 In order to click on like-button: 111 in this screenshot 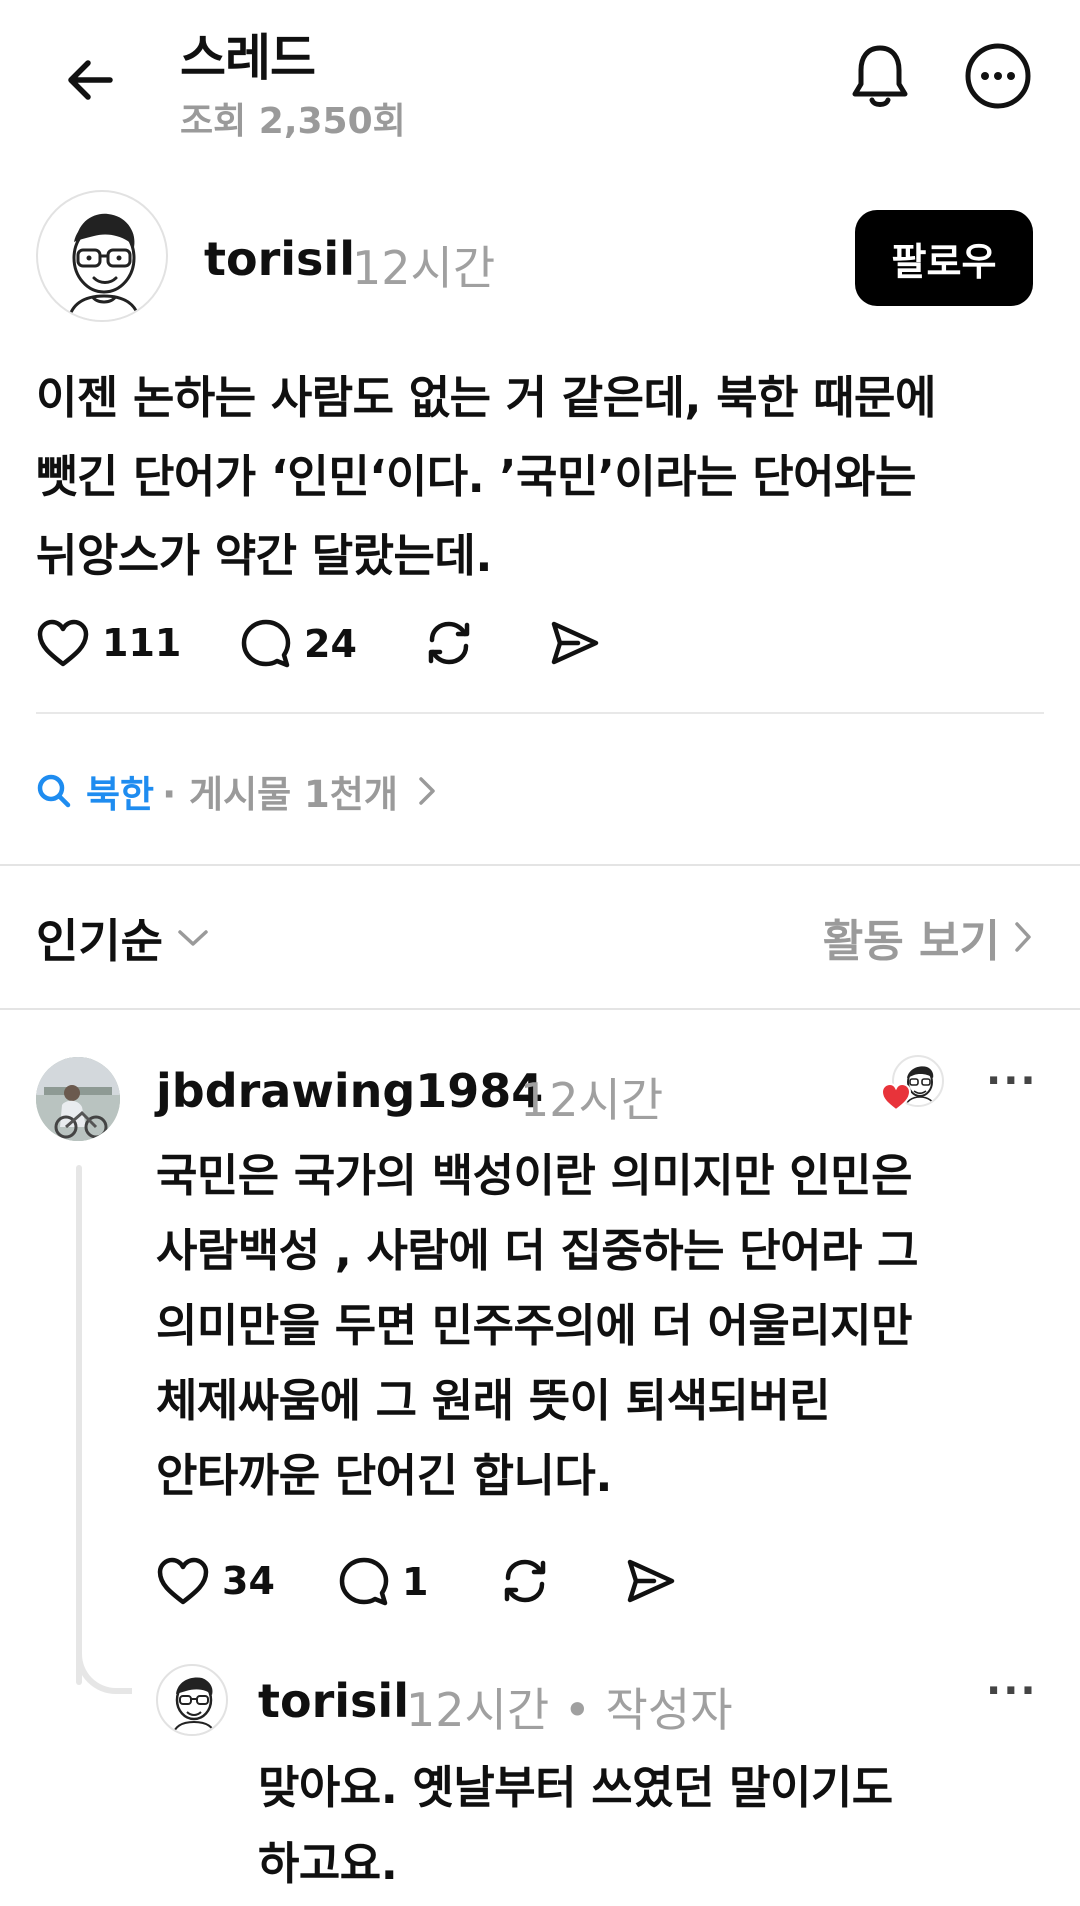, I will do `click(108, 643)`.